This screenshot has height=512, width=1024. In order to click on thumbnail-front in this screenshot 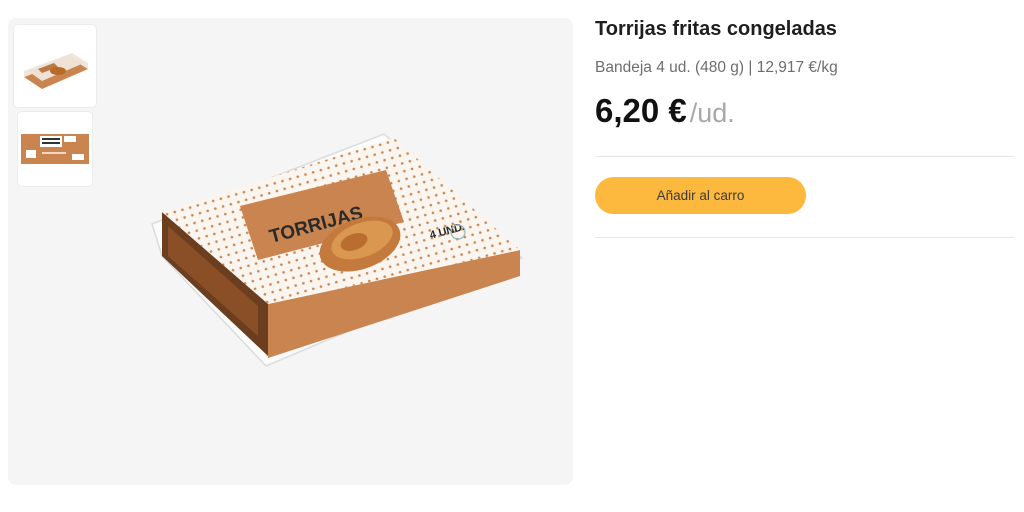, I will do `click(55, 66)`.